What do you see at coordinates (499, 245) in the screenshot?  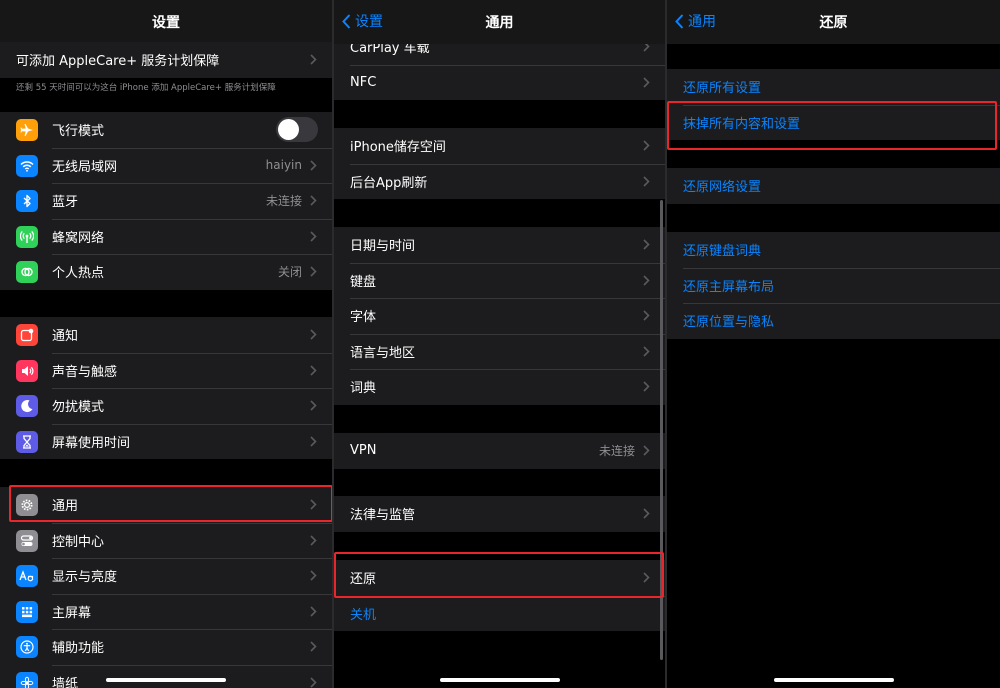 I see `general-row-date-time: 日期与时间` at bounding box center [499, 245].